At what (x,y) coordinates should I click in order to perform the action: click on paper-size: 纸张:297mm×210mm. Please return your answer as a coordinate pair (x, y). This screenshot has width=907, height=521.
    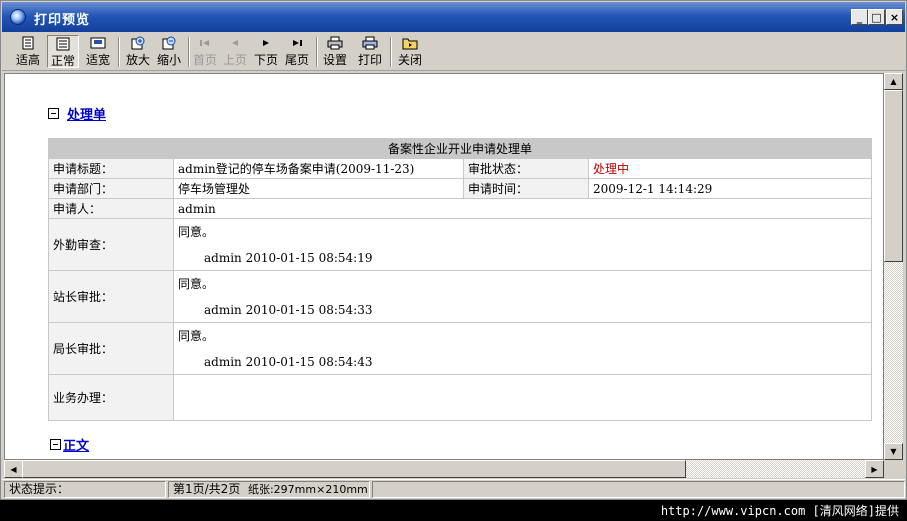
    Looking at the image, I should click on (307, 489).